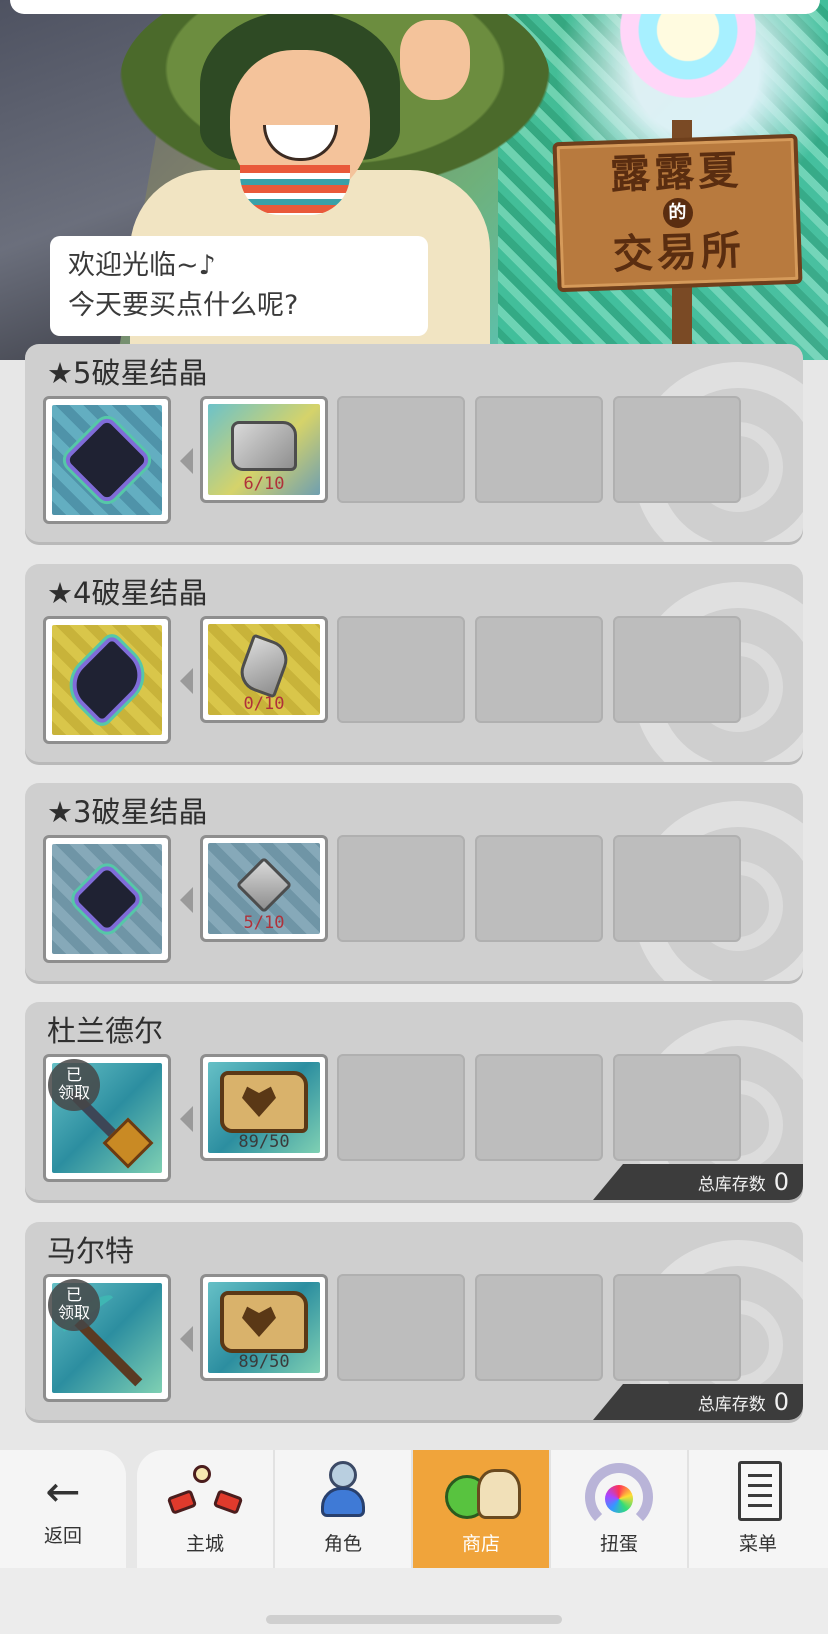 The image size is (828, 1634). What do you see at coordinates (91, 1251) in the screenshot?
I see `card-title: 马尔特` at bounding box center [91, 1251].